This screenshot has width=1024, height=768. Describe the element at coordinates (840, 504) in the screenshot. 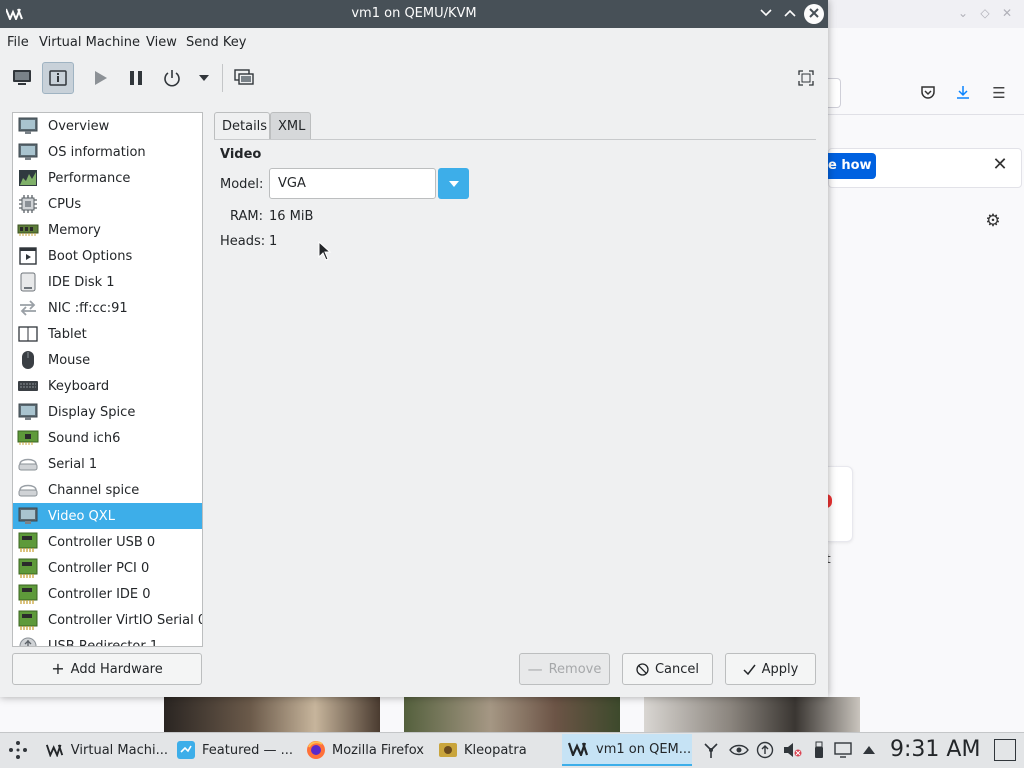

I see `firefox-card` at that location.